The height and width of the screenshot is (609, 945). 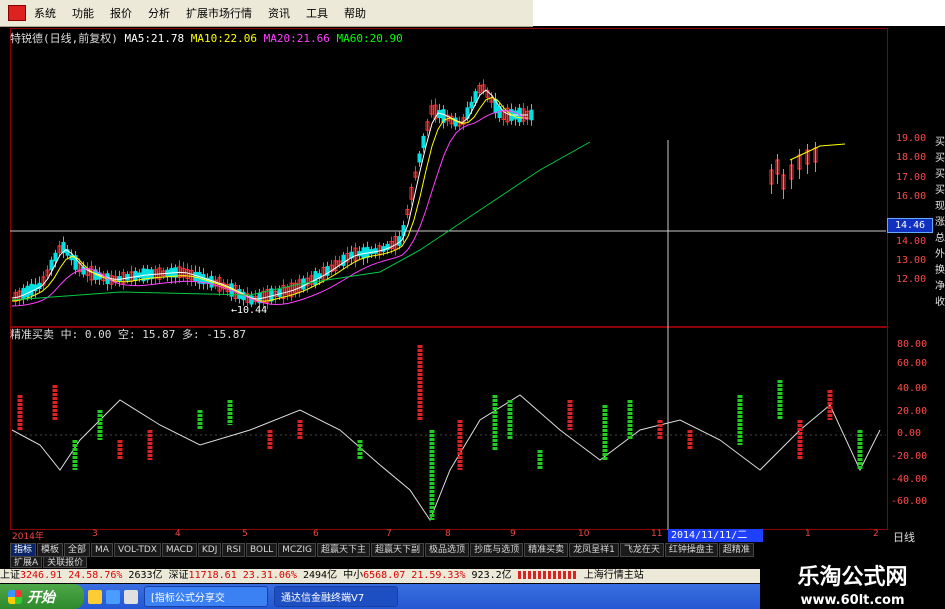 I want to click on taskbar-button-label: [指标公式分享交, so click(x=188, y=598).